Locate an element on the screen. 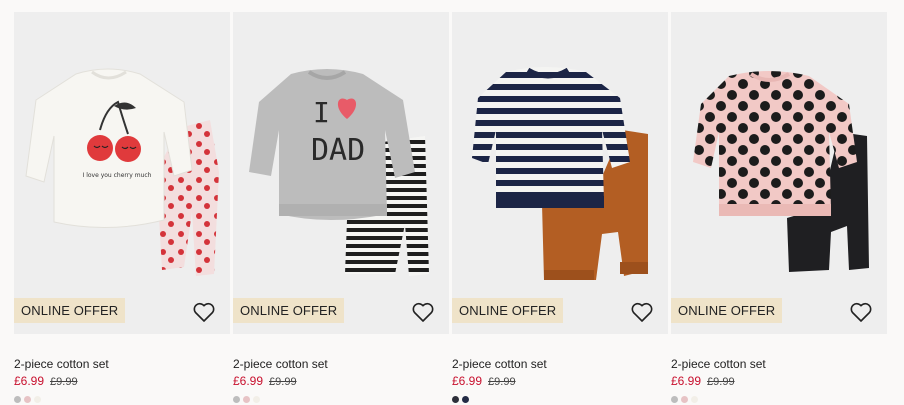 This screenshot has width=904, height=405. cherry-set-illustration: I love you cherry much is located at coordinates (122, 172).